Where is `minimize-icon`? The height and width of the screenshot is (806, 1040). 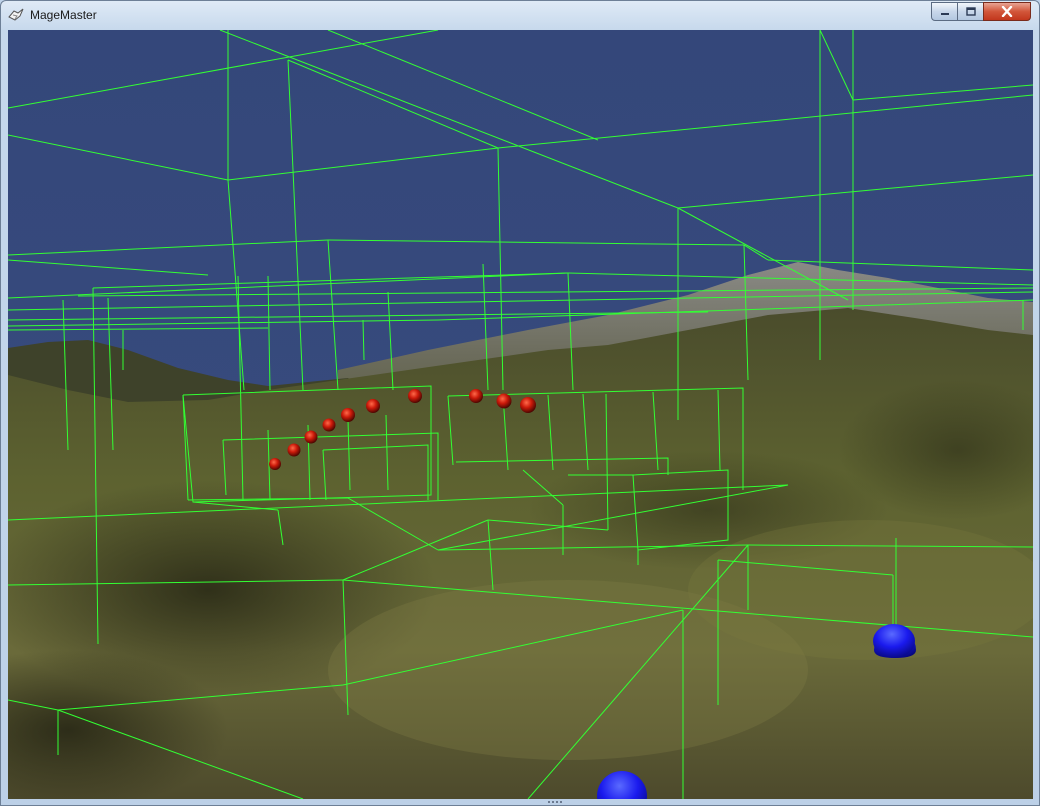 minimize-icon is located at coordinates (944, 13).